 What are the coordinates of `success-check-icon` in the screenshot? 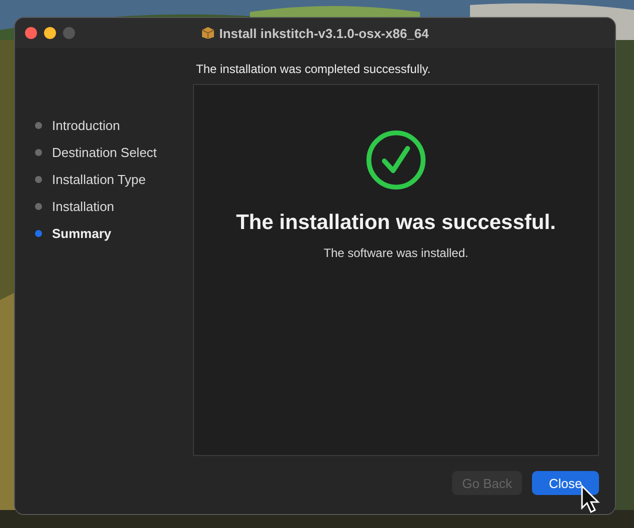 It's located at (396, 160).